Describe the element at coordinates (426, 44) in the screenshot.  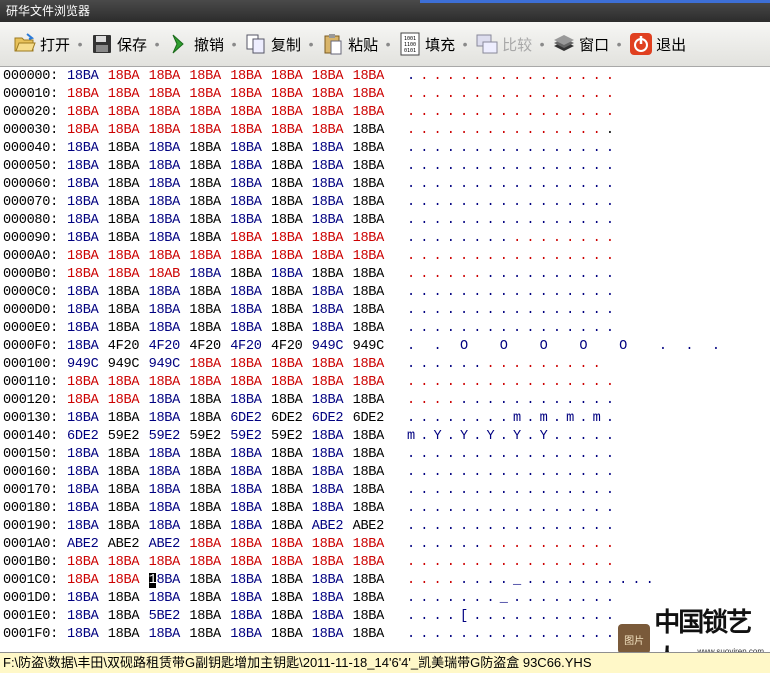
I see `fill-button: 1001 1100 0101 填充` at that location.